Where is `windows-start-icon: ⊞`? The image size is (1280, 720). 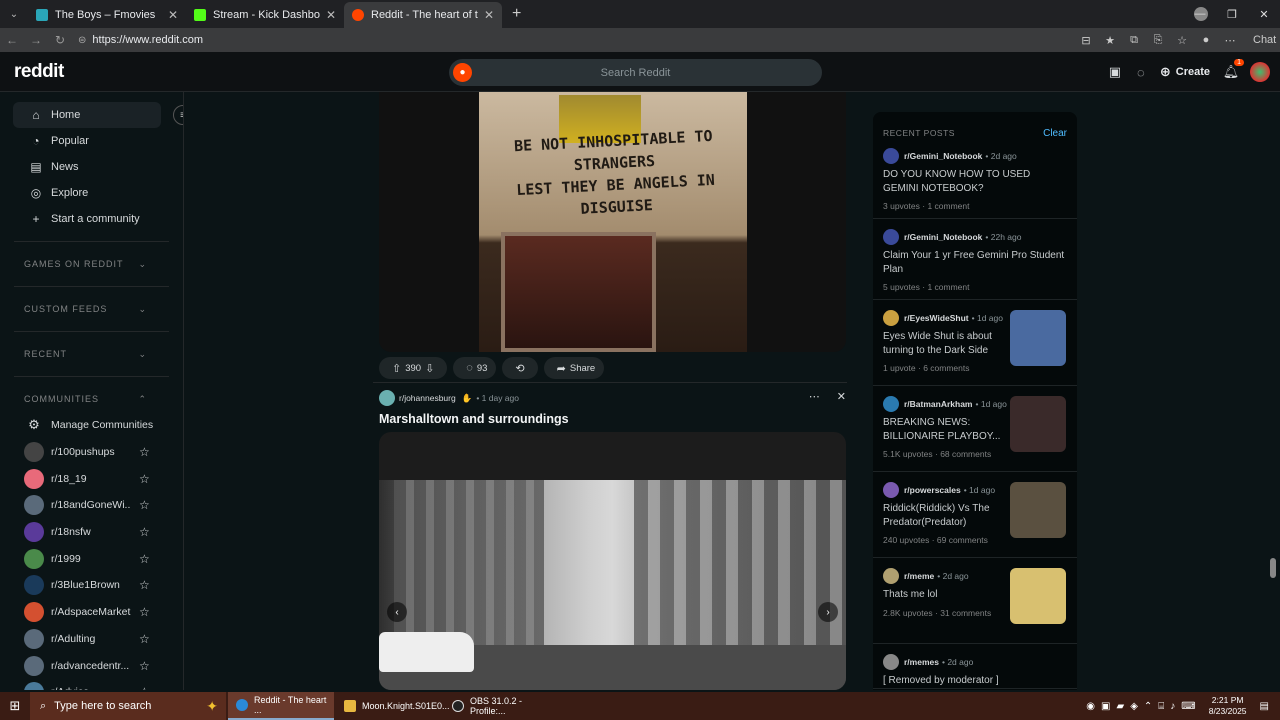
windows-start-icon: ⊞ is located at coordinates (15, 706).